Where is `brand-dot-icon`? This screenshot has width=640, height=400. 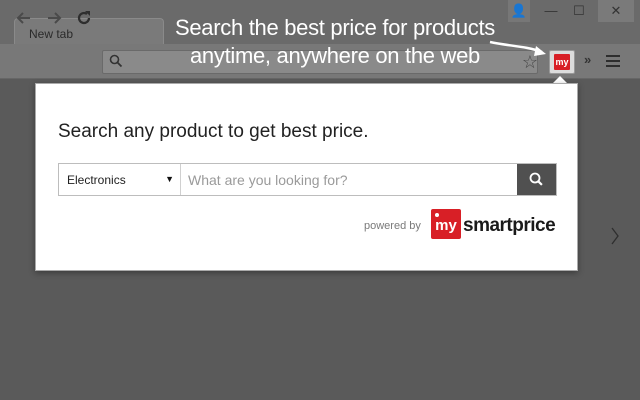
brand-dot-icon is located at coordinates (437, 215).